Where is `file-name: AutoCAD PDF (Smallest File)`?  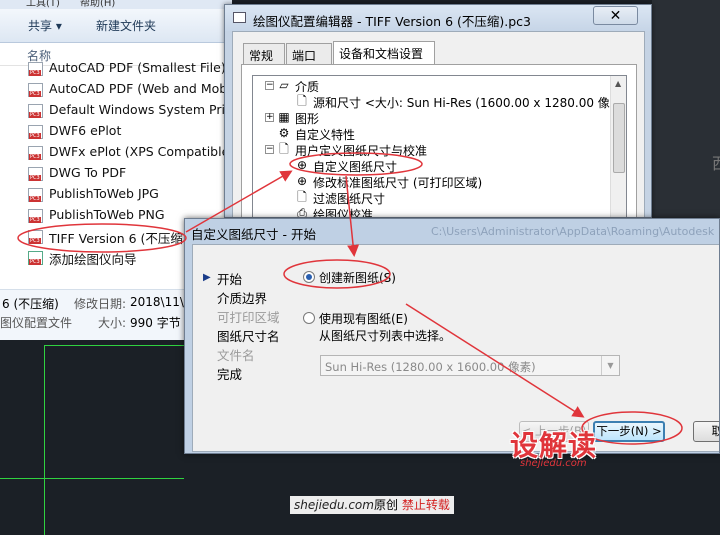 file-name: AutoCAD PDF (Smallest File) is located at coordinates (137, 67).